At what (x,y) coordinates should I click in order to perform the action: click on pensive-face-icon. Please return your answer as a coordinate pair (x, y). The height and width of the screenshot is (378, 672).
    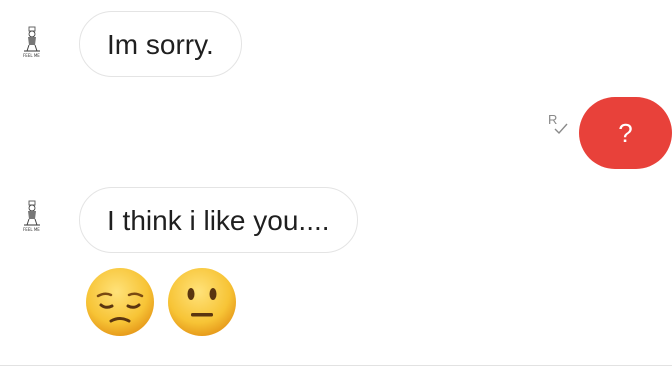
    Looking at the image, I should click on (120, 302).